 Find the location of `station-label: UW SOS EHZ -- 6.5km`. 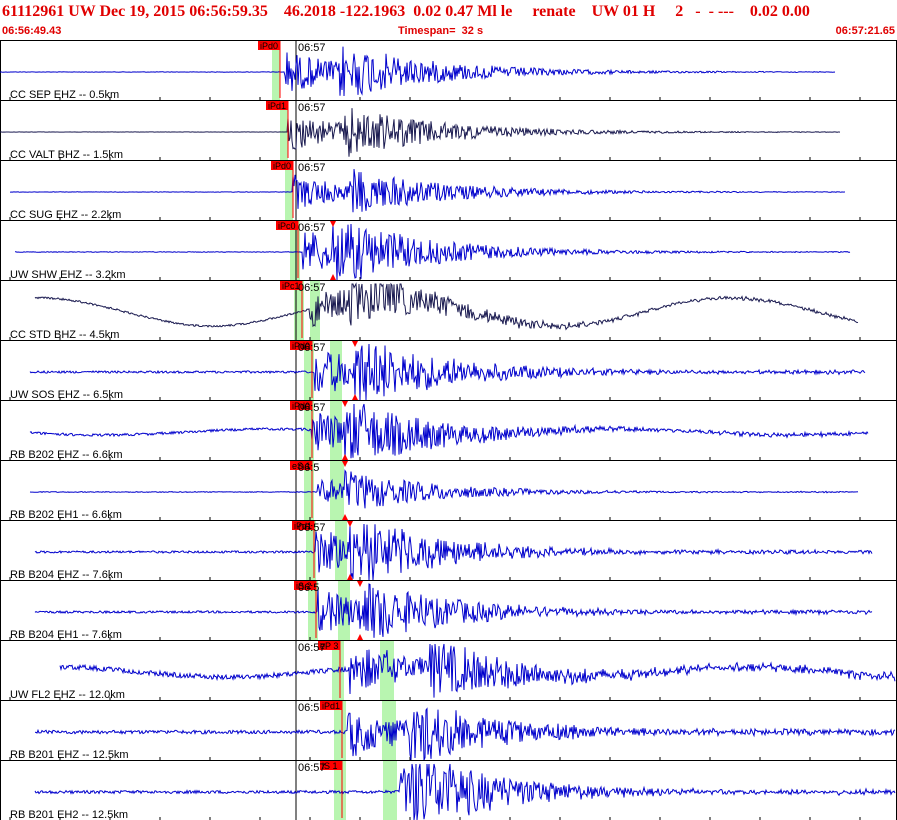

station-label: UW SOS EHZ -- 6.5km is located at coordinates (66, 395).